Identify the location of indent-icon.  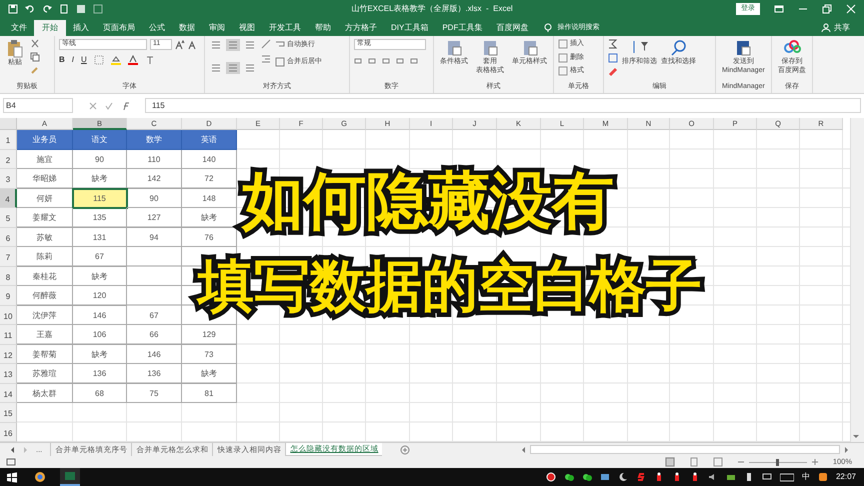
(266, 59).